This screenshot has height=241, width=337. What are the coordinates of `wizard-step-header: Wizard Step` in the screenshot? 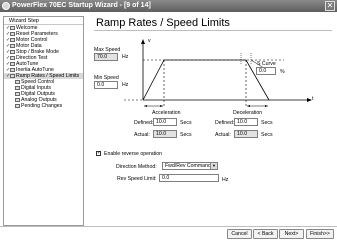 It's located at (43, 21).